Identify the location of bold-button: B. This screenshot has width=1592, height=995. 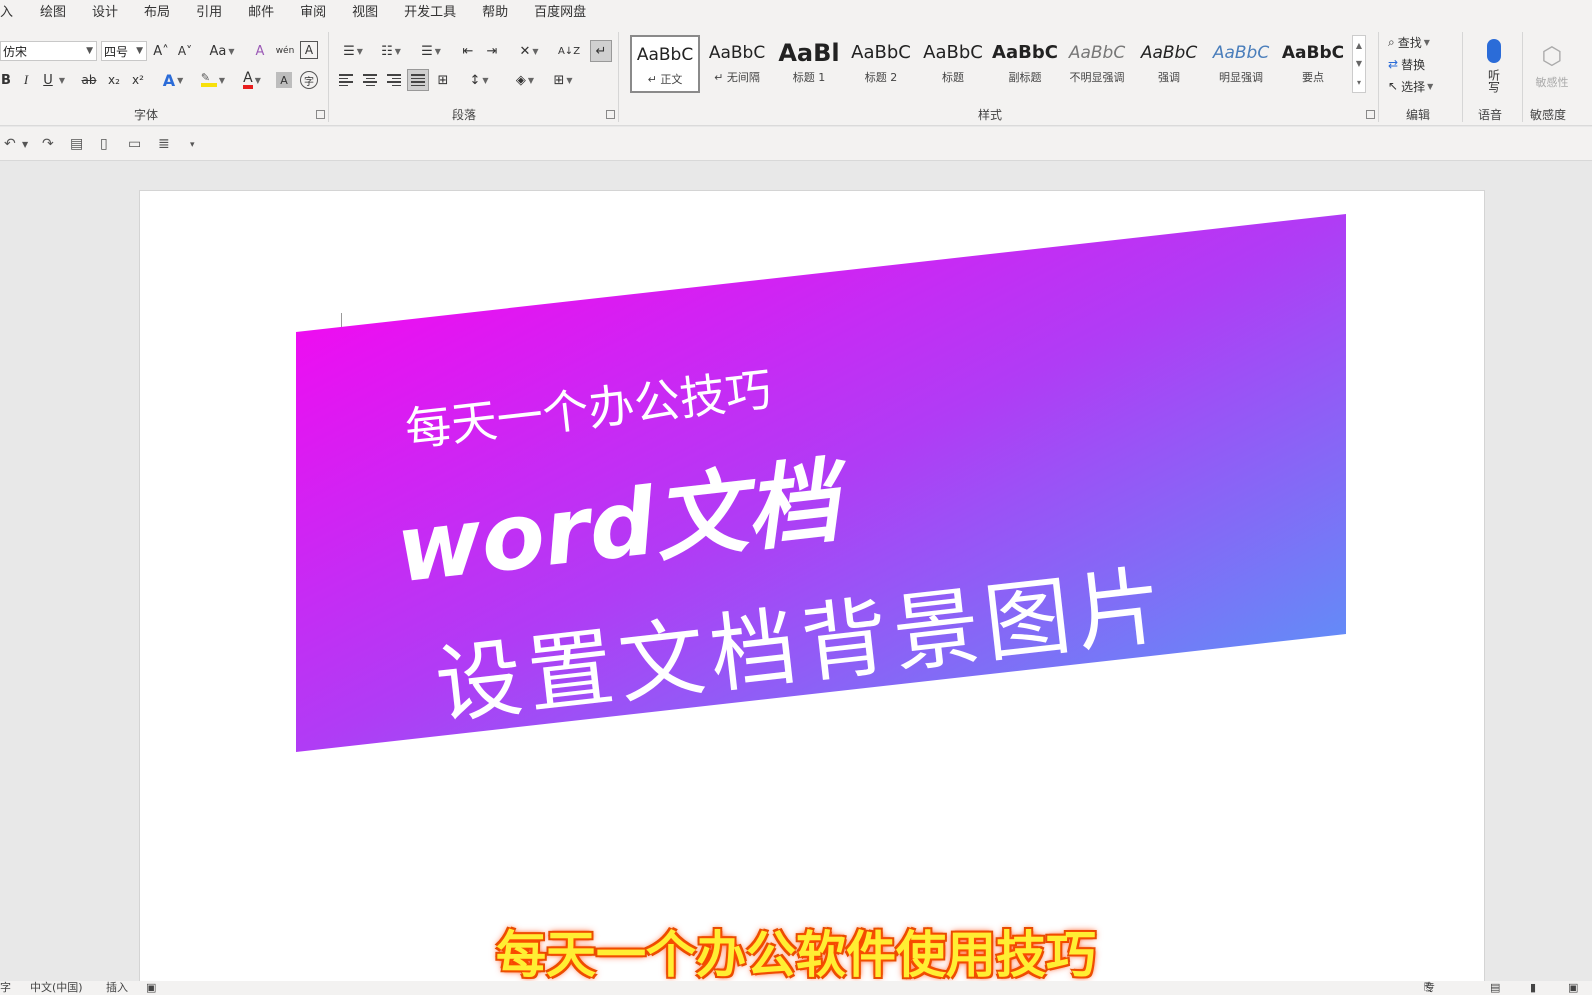
(6, 80).